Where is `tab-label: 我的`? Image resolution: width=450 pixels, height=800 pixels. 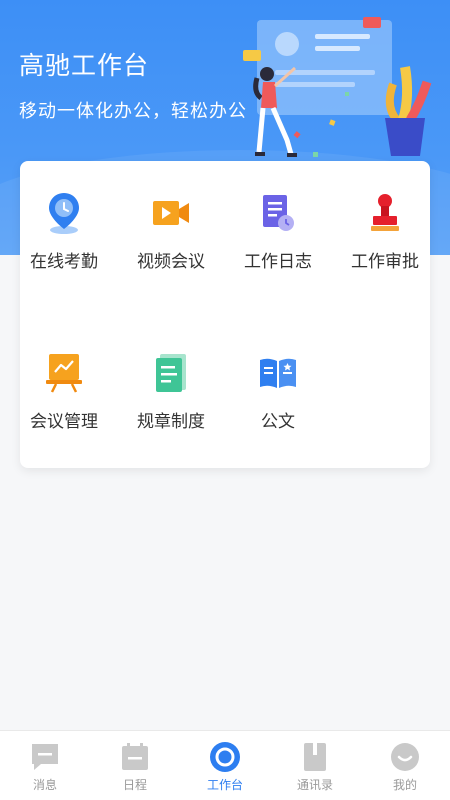
tab-label: 我的 is located at coordinates (404, 785).